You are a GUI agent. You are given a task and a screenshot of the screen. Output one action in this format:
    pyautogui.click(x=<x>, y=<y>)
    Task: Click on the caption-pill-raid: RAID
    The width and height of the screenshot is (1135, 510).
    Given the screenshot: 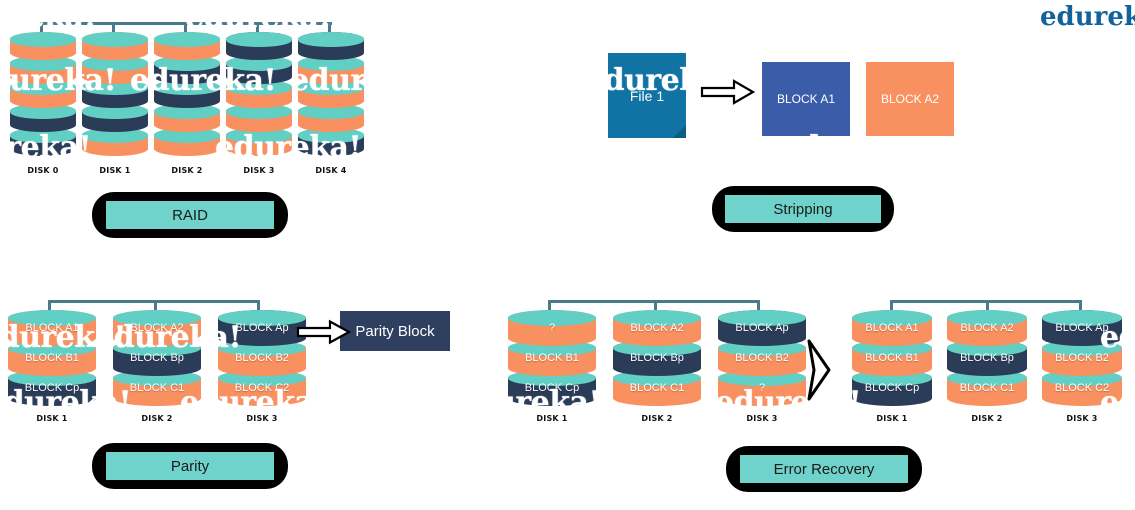 What is the action you would take?
    pyautogui.click(x=190, y=215)
    